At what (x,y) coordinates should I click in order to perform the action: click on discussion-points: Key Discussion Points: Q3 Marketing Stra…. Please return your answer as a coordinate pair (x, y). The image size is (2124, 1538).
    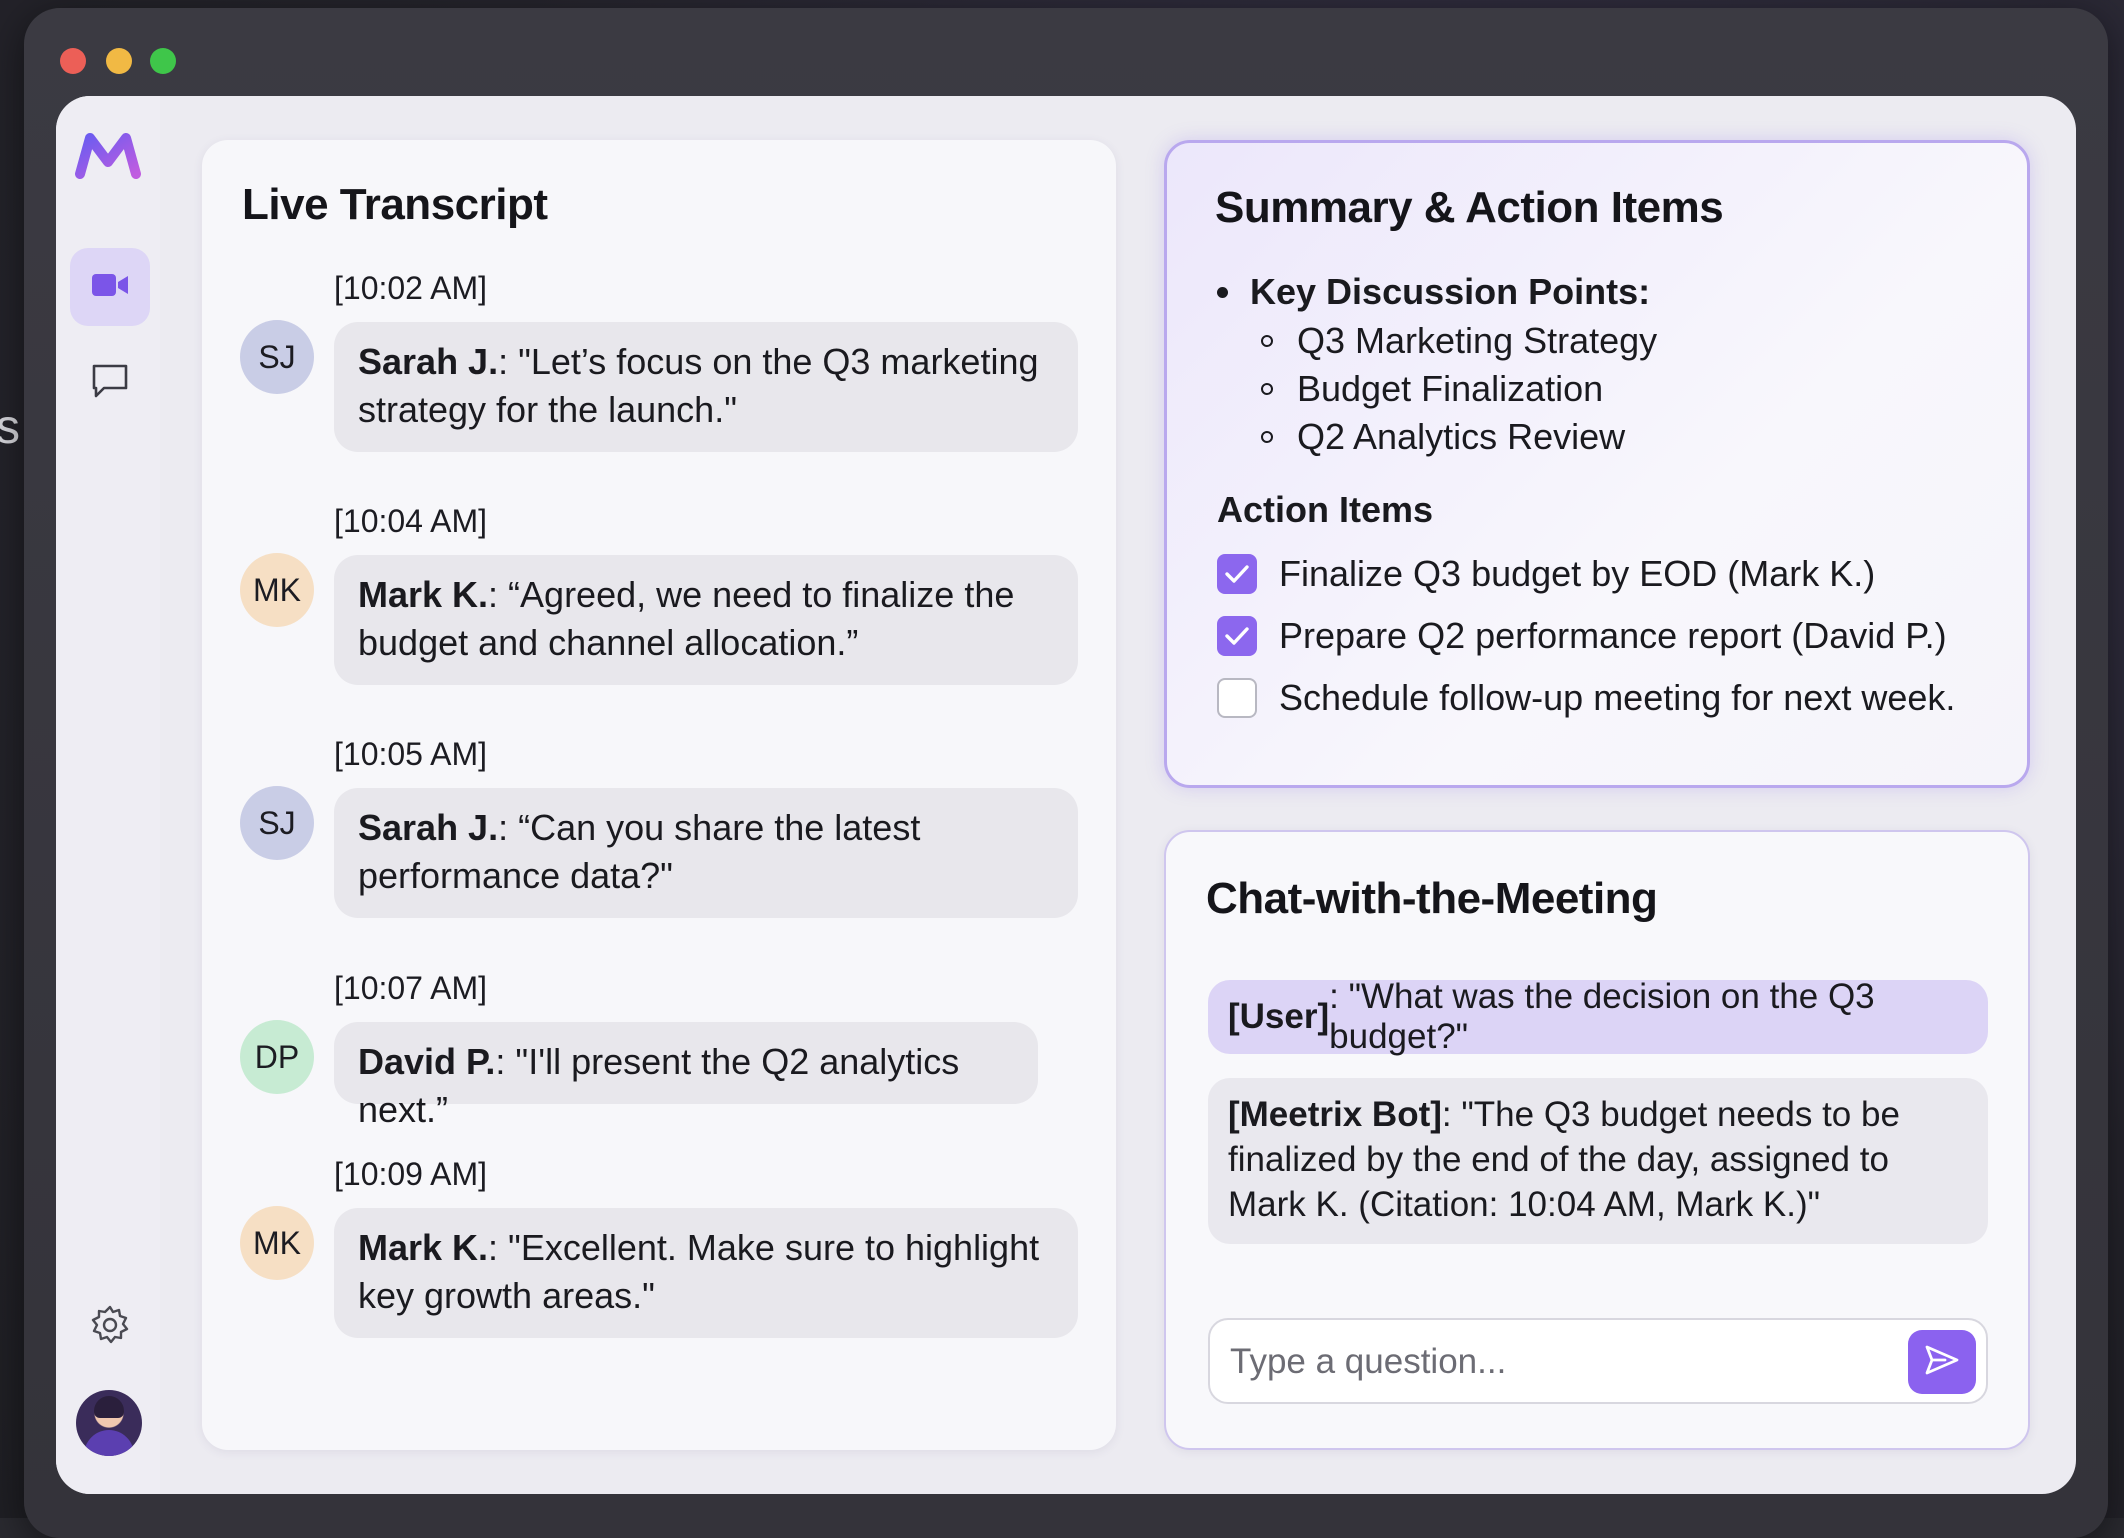
    Looking at the image, I should click on (1437, 364).